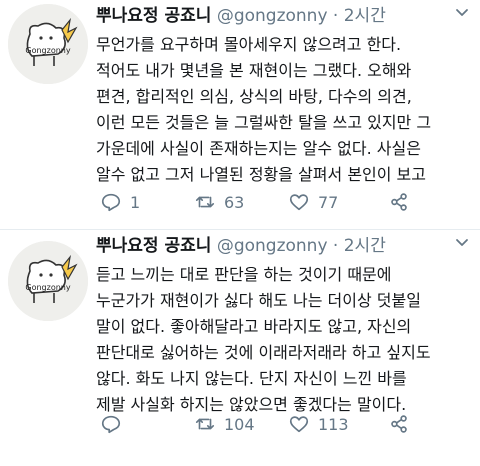  Describe the element at coordinates (234, 202) in the screenshot. I see `retweet-count: 63` at that location.